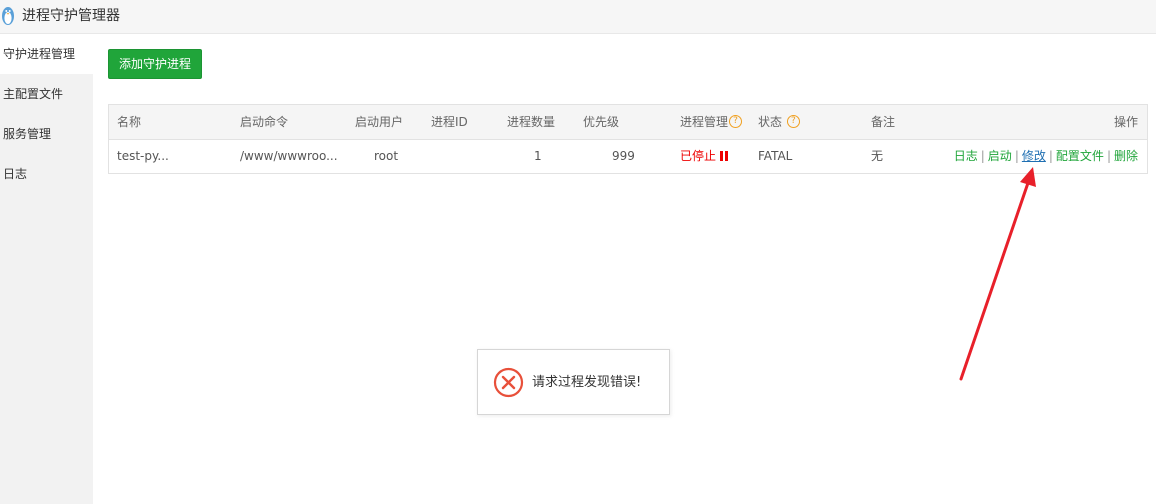 The image size is (1156, 504). I want to click on error-toast: 请求过程发现错误!, so click(573, 382).